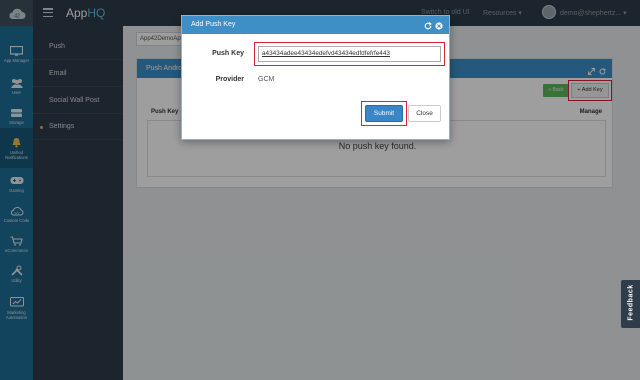 Image resolution: width=640 pixels, height=380 pixels. What do you see at coordinates (213, 24) in the screenshot?
I see `dialog-title: Add Push Key` at bounding box center [213, 24].